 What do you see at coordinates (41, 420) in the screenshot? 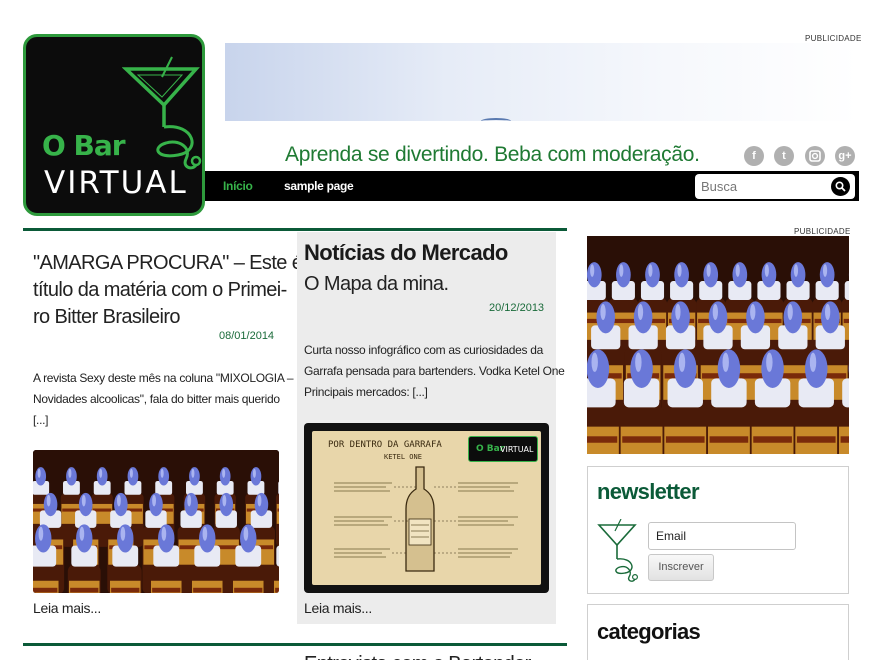
I see `excerpt-line: [...]` at bounding box center [41, 420].